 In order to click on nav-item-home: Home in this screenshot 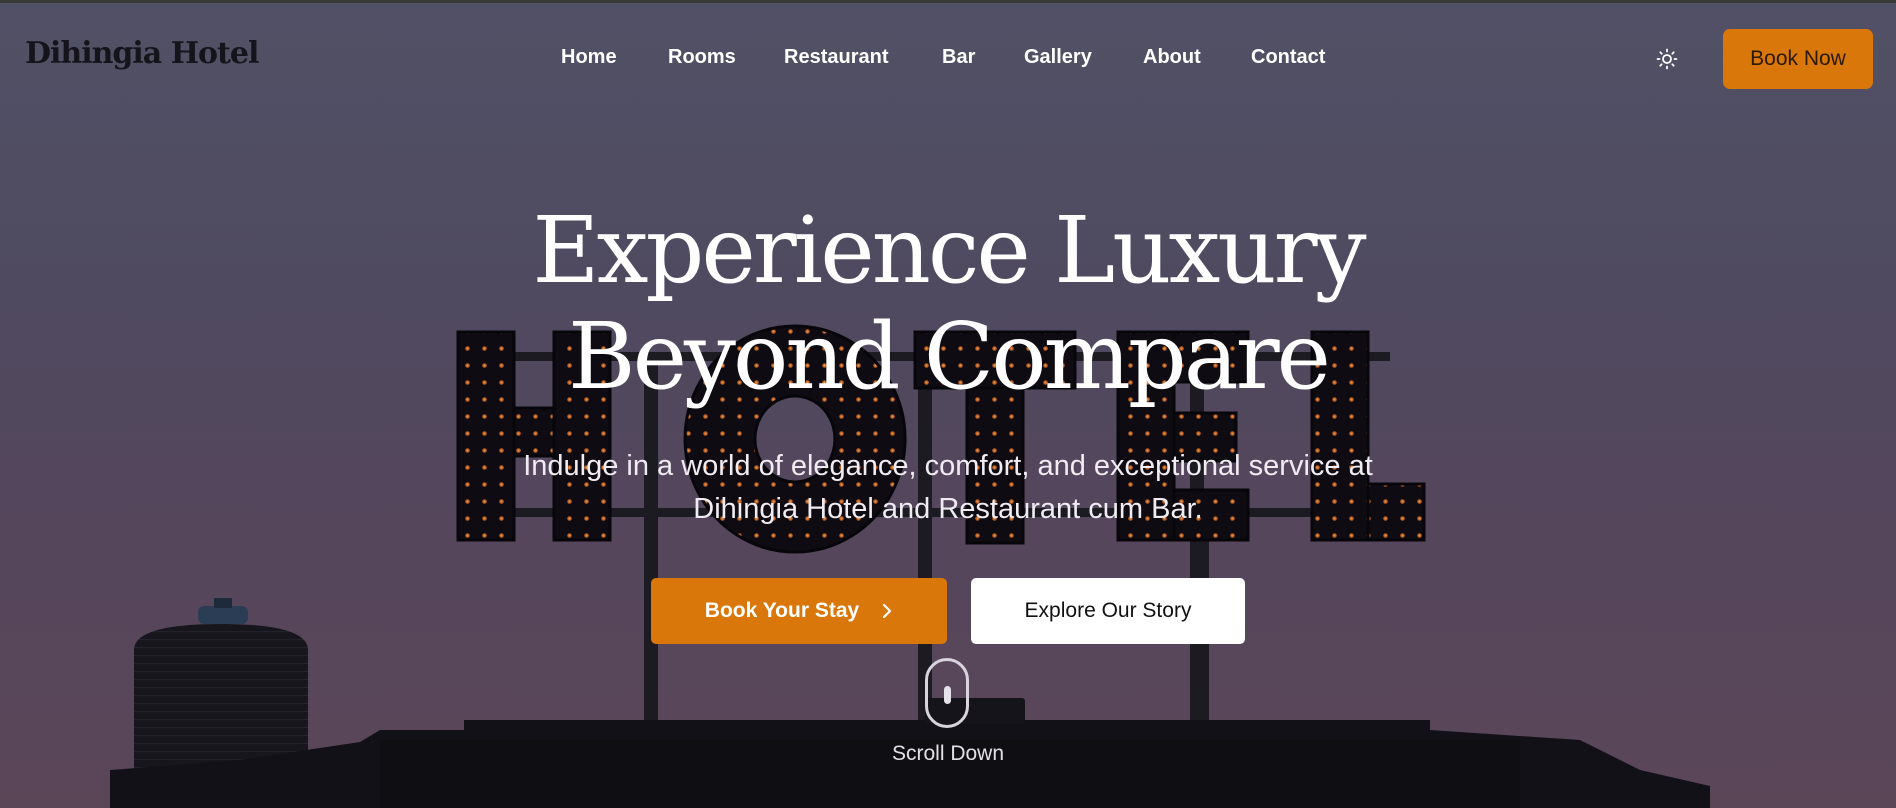, I will do `click(589, 57)`.